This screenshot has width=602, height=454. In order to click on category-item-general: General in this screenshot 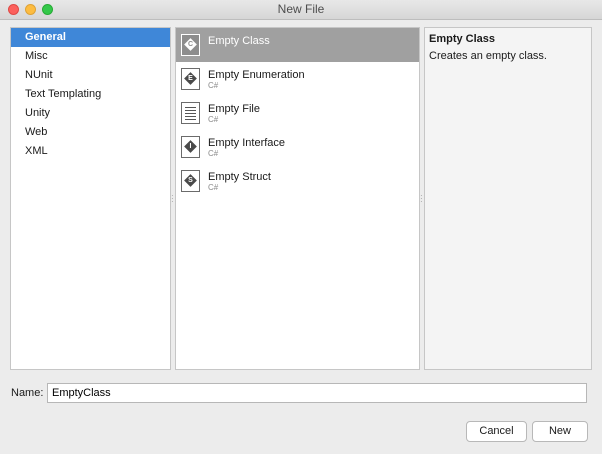, I will do `click(90, 37)`.